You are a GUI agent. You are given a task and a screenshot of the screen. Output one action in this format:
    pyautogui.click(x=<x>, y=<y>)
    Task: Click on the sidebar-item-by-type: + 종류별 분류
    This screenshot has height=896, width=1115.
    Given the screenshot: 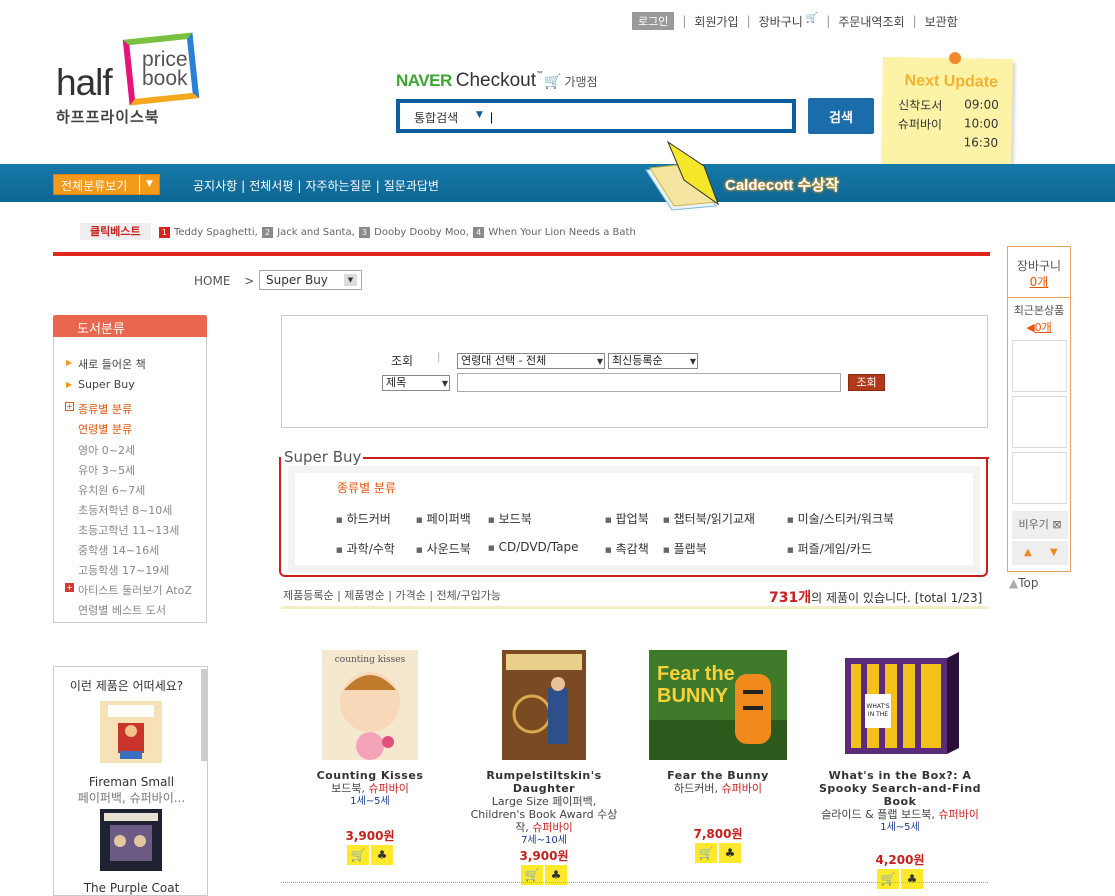 What is the action you would take?
    pyautogui.click(x=98, y=409)
    